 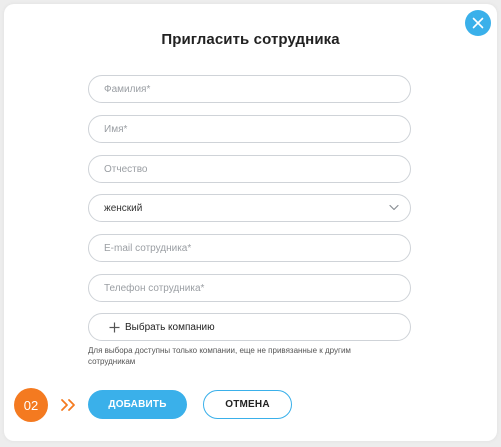 What do you see at coordinates (68, 405) in the screenshot?
I see `double-chevron-right-icon` at bounding box center [68, 405].